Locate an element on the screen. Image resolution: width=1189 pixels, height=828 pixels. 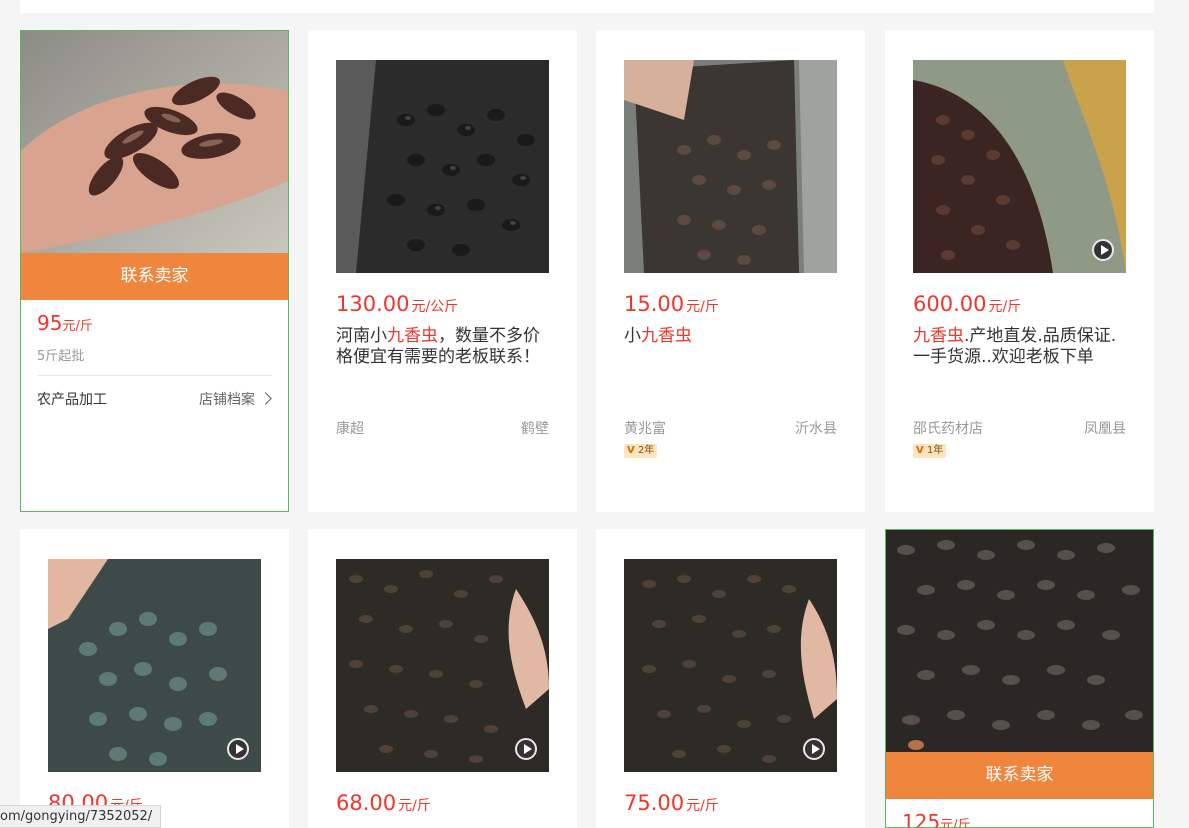
seller-location: 沂水县 is located at coordinates (816, 429).